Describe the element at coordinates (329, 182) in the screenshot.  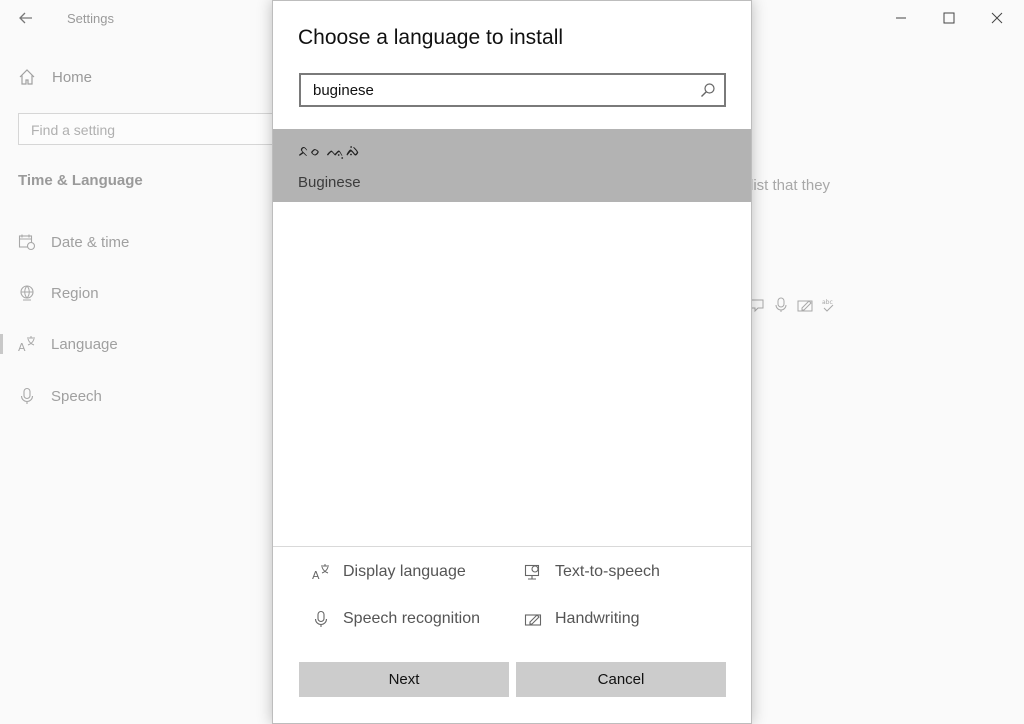
I see `language-name: Buginese` at that location.